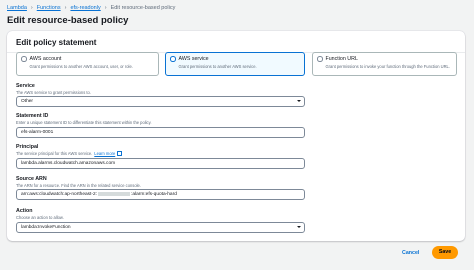  Describe the element at coordinates (114, 193) in the screenshot. I see `redacted-account-id` at that location.